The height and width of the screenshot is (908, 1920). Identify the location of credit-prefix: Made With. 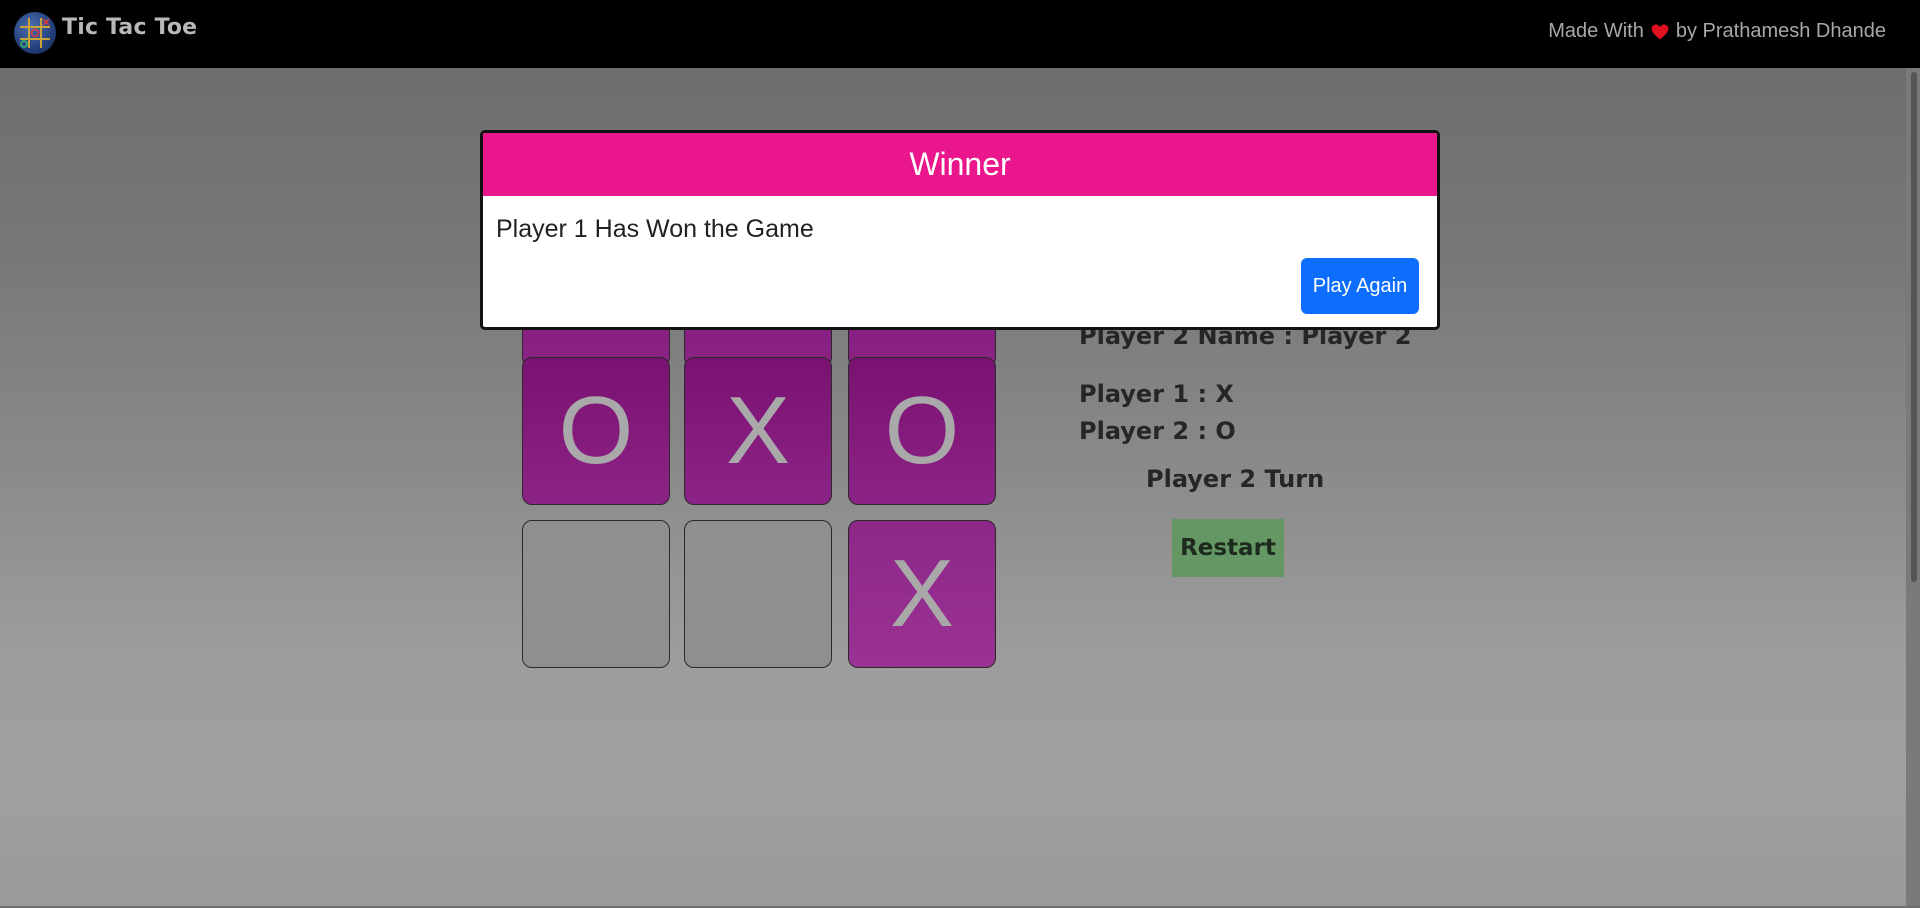
(1596, 31).